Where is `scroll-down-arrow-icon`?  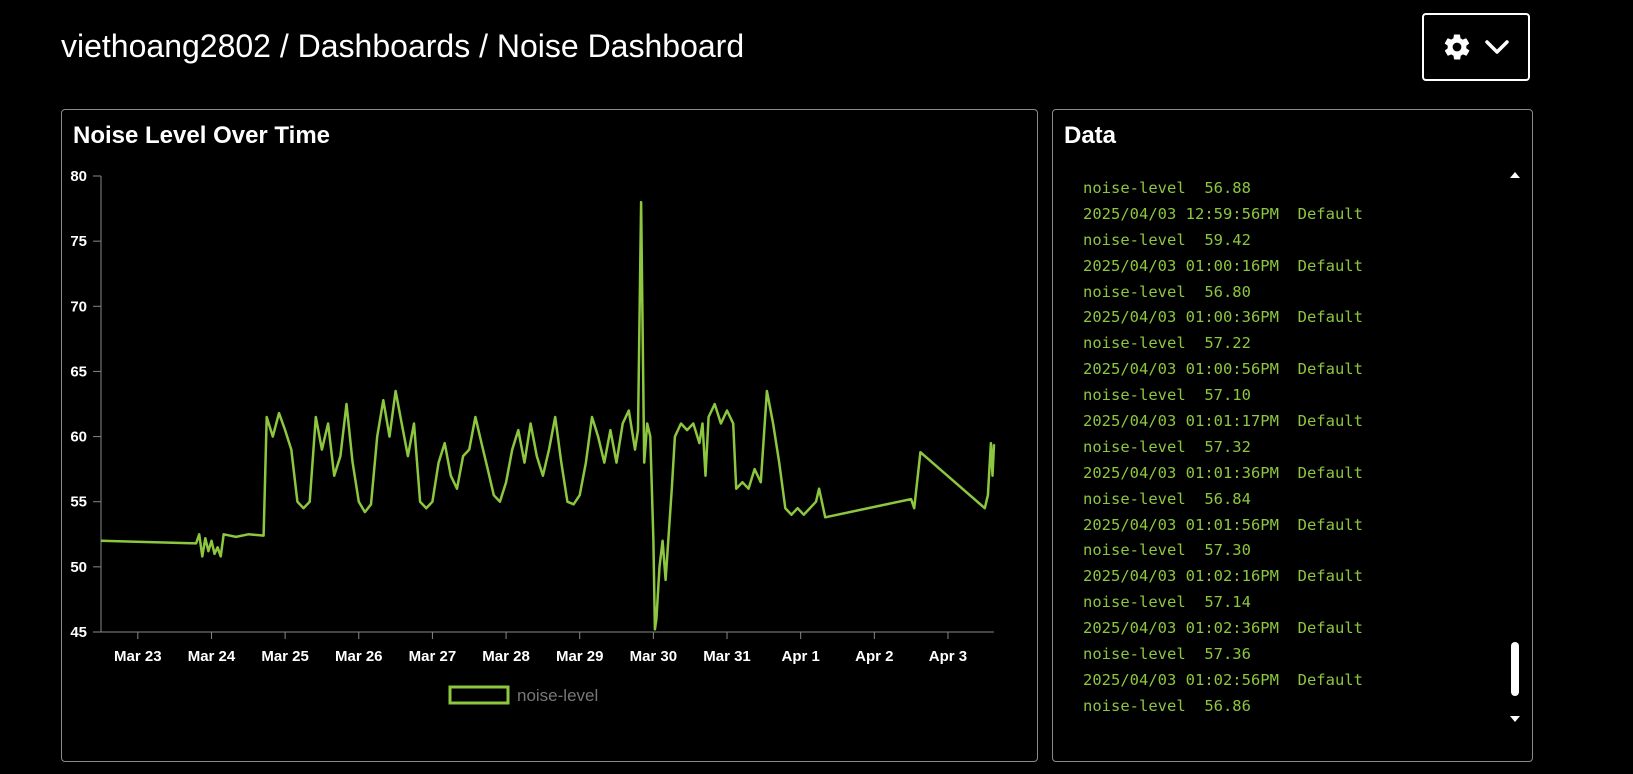 scroll-down-arrow-icon is located at coordinates (1515, 719).